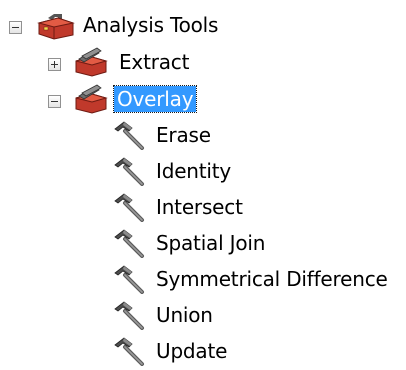 The width and height of the screenshot is (406, 370). Describe the element at coordinates (151, 25) in the screenshot. I see `tree-node-label: Analysis Tools` at that location.